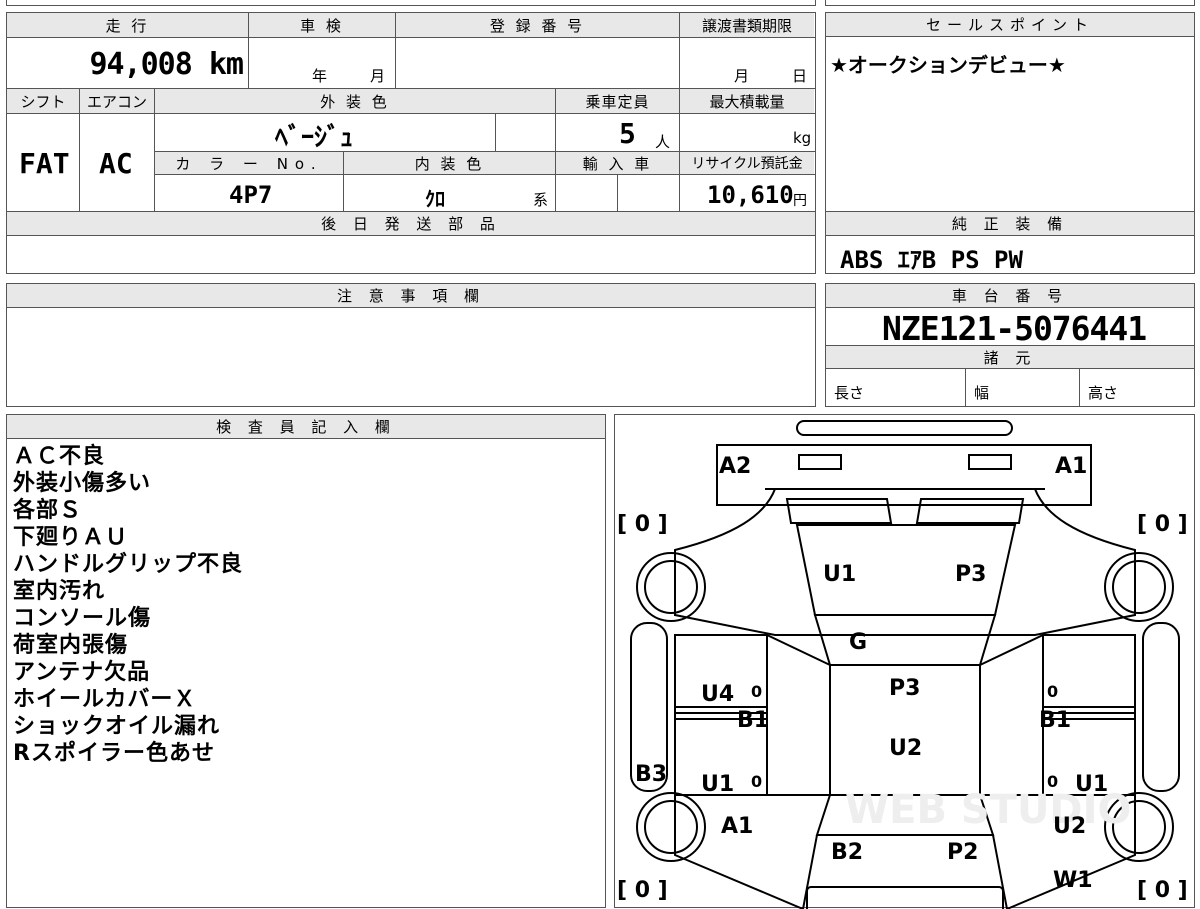  What do you see at coordinates (970, 574) in the screenshot?
I see `mark-hood-right: P3` at bounding box center [970, 574].